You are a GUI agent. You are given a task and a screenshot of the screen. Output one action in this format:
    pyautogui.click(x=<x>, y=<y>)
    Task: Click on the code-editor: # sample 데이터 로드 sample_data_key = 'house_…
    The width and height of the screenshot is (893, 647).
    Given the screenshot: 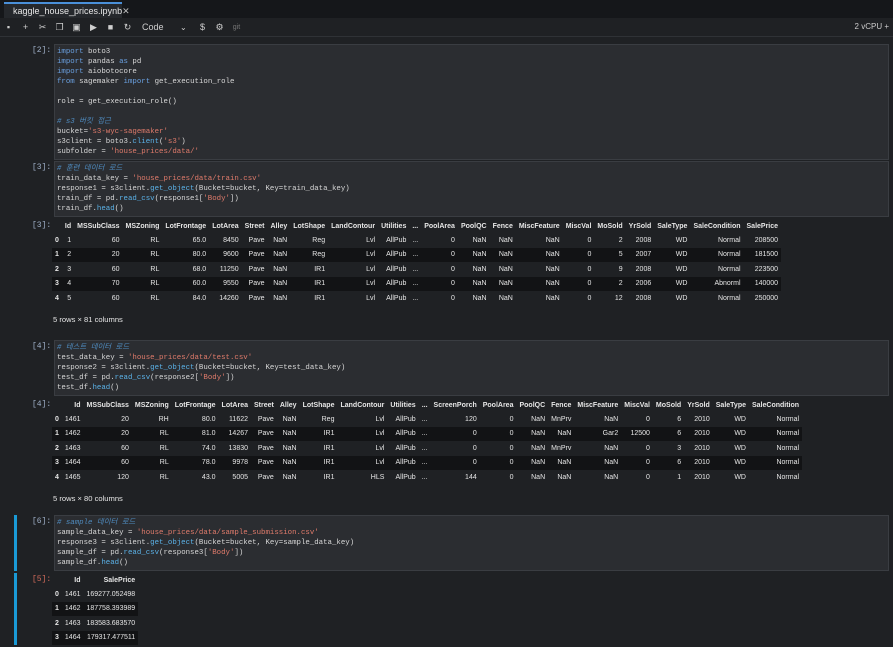 What is the action you would take?
    pyautogui.click(x=471, y=543)
    